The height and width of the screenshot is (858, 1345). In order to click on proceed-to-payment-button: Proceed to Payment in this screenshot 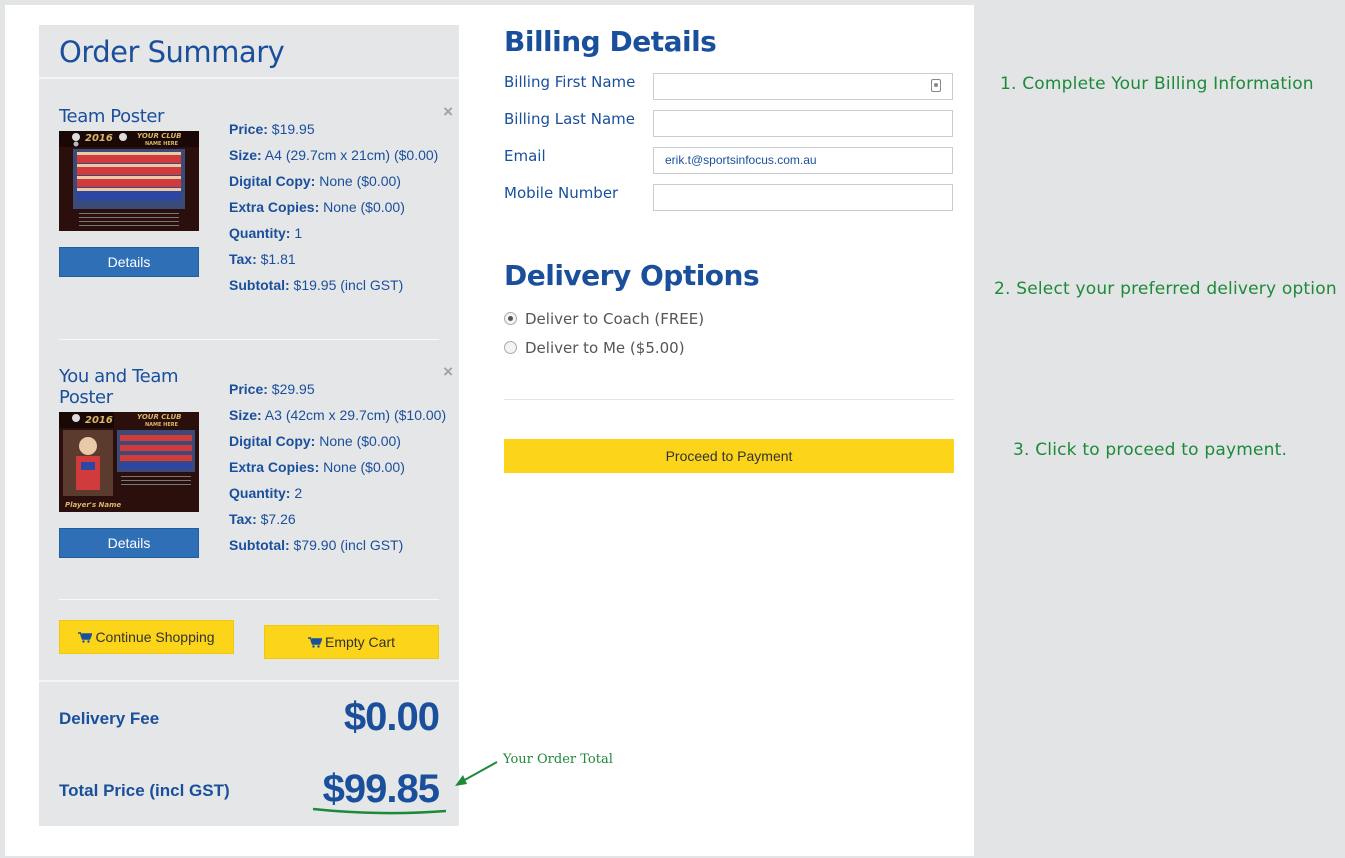, I will do `click(729, 456)`.